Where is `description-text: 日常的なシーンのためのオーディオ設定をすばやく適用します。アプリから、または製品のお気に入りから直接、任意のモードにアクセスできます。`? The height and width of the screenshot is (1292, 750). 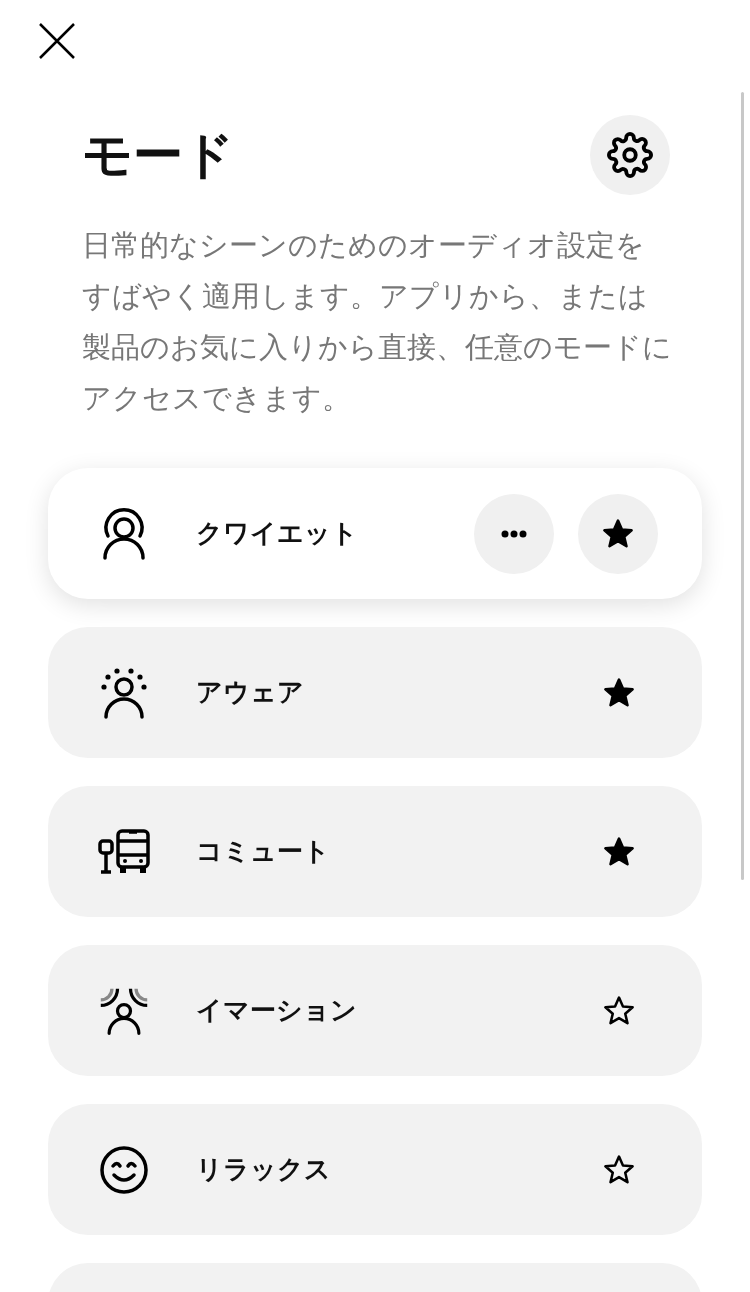 description-text: 日常的なシーンのためのオーディオ設定をすばやく適用します。アプリから、または製品のお気に入りから直接、任意のモードにアクセスできます。 is located at coordinates (377, 322).